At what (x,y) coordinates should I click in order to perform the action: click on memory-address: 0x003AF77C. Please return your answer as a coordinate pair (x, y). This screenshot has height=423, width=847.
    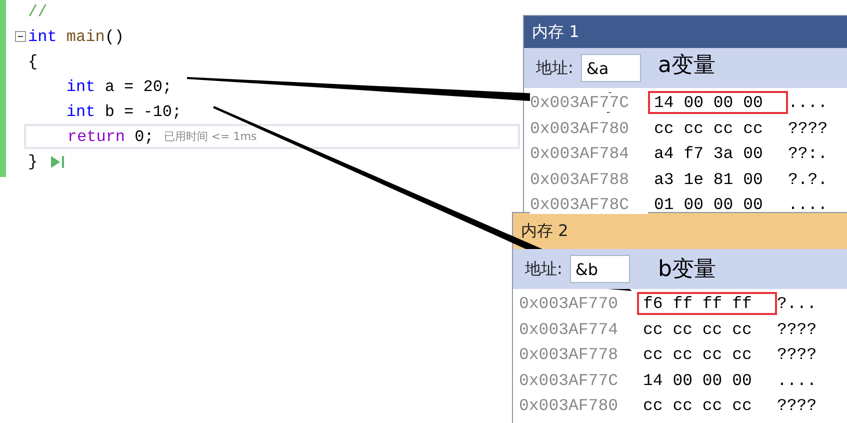
    Looking at the image, I should click on (589, 102).